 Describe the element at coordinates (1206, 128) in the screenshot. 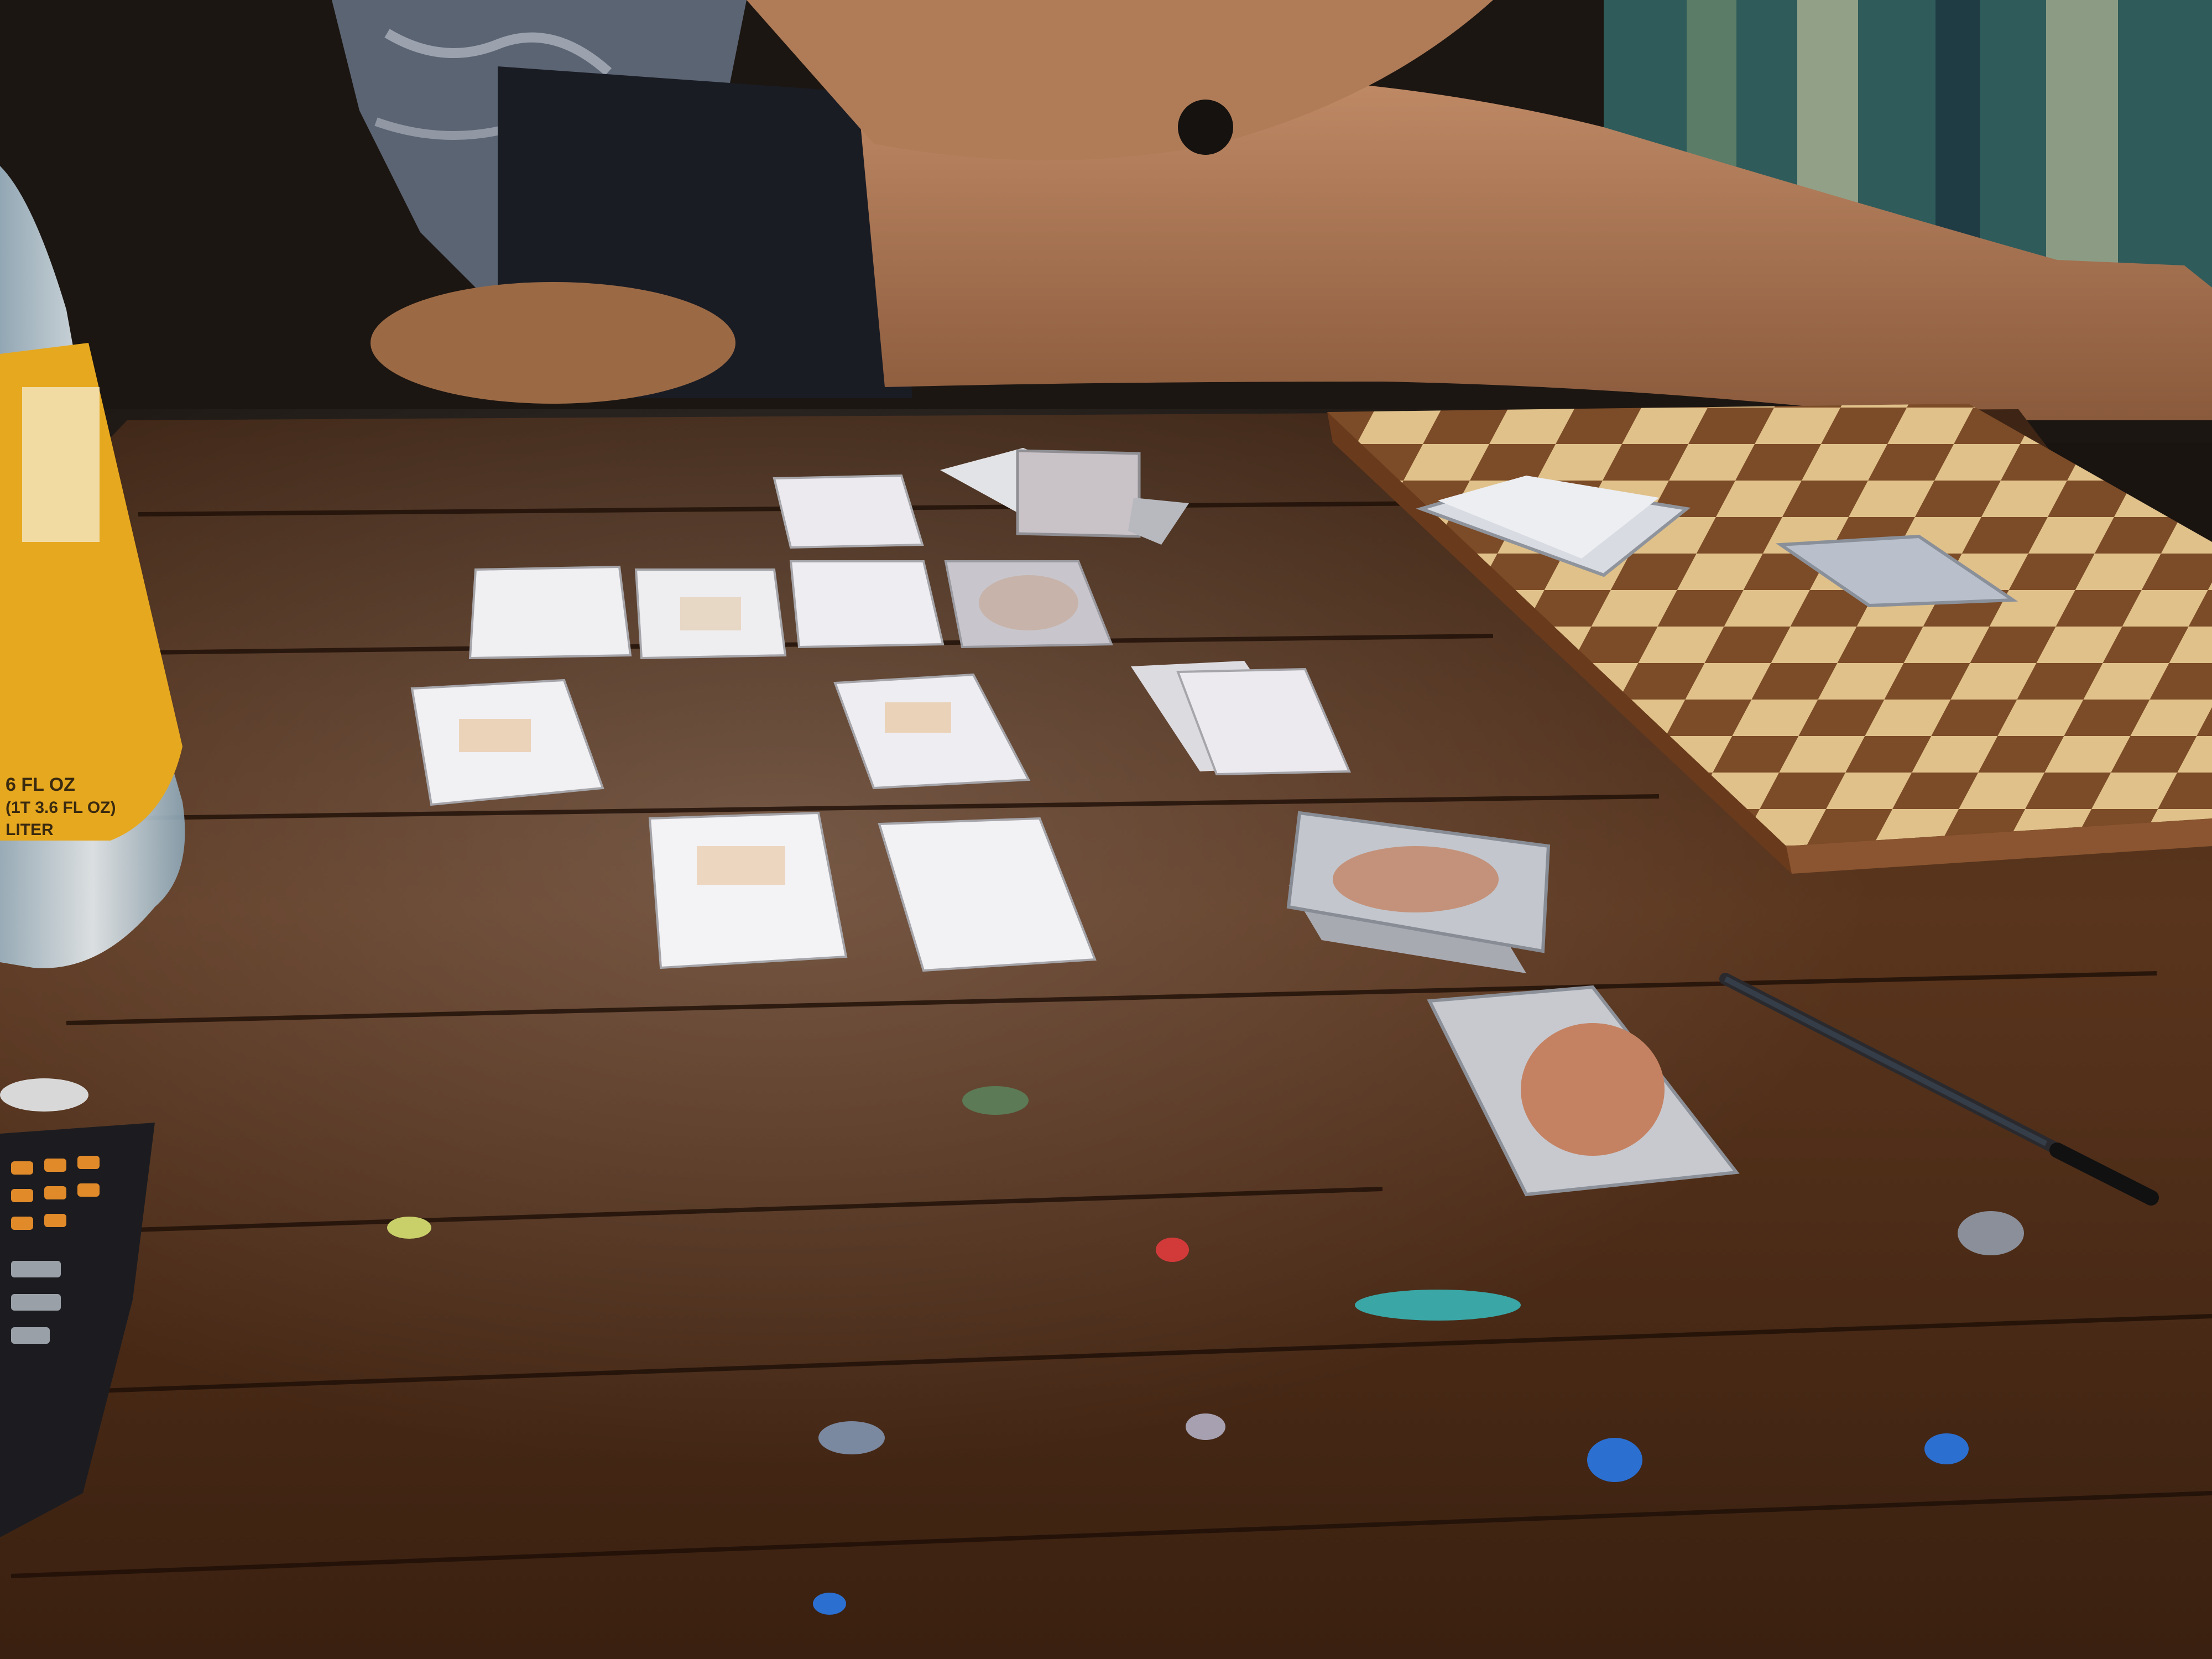

I see `wrist-band` at that location.